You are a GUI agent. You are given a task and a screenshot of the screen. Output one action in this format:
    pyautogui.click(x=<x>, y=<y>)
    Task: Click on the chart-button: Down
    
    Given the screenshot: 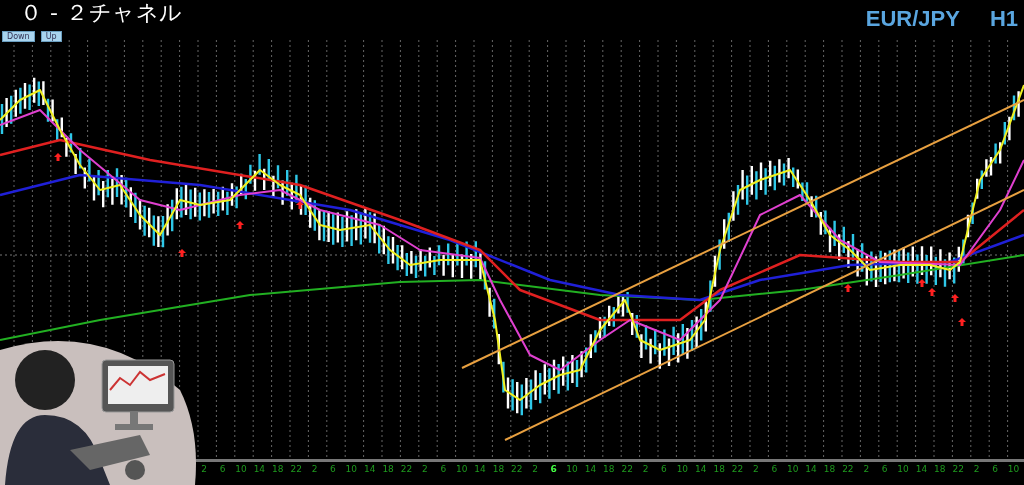 What is the action you would take?
    pyautogui.click(x=18, y=36)
    